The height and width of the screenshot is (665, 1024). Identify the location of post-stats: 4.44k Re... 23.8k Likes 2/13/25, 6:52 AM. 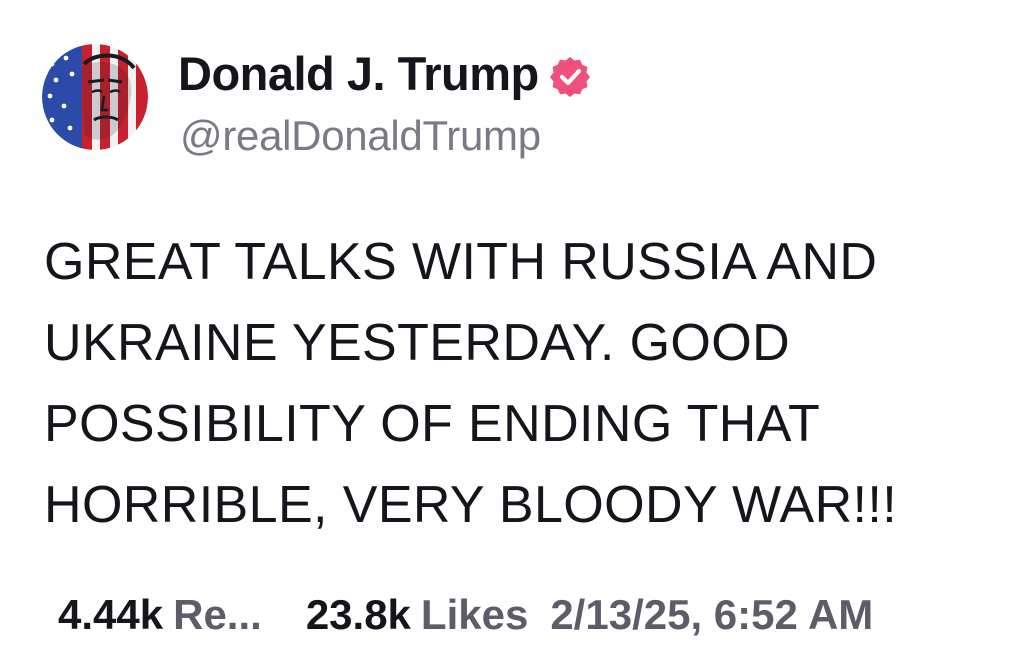
(465, 616).